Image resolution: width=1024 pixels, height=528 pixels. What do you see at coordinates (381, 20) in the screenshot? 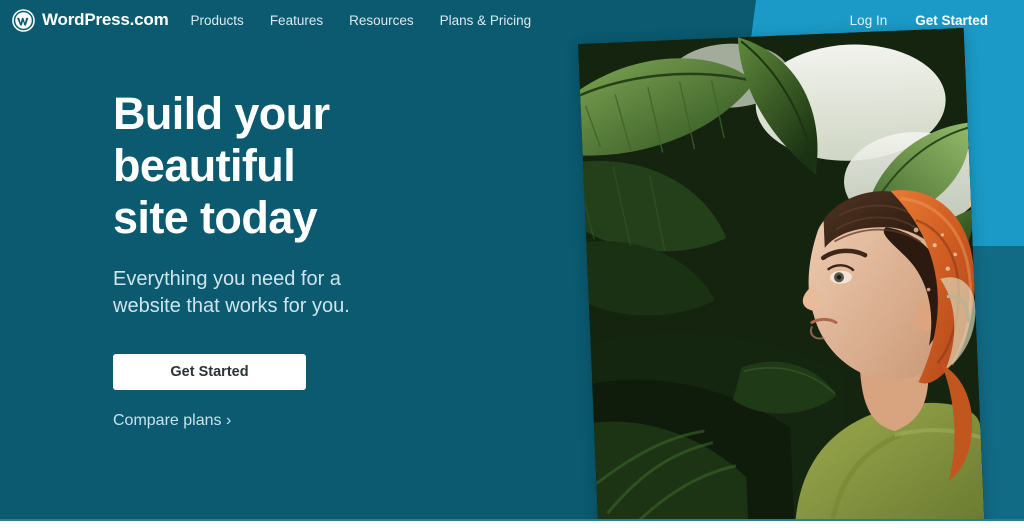
I see `nav-item-resources: Resources` at bounding box center [381, 20].